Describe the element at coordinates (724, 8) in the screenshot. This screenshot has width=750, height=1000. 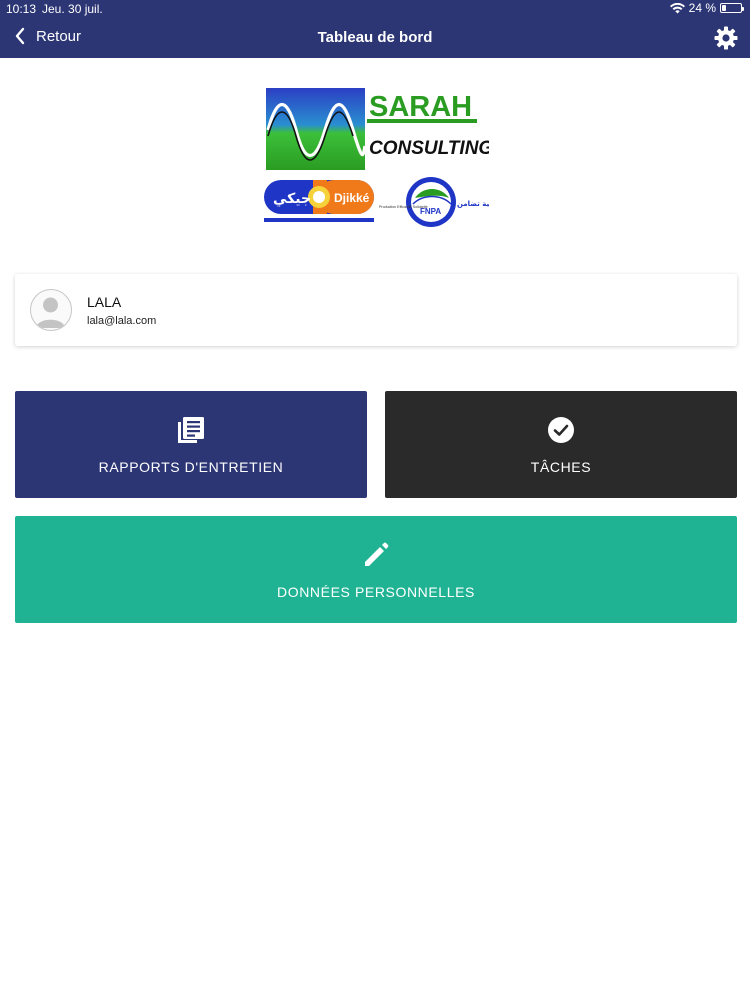
I see `battery-fill` at that location.